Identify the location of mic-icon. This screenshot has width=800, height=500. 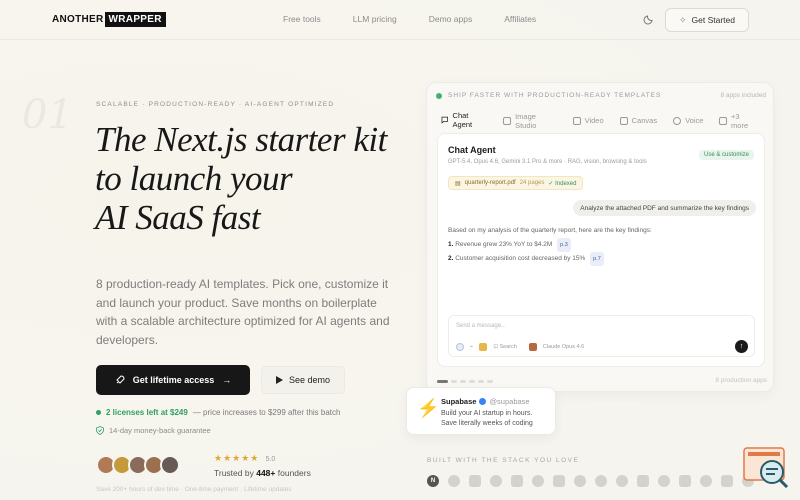
(677, 120).